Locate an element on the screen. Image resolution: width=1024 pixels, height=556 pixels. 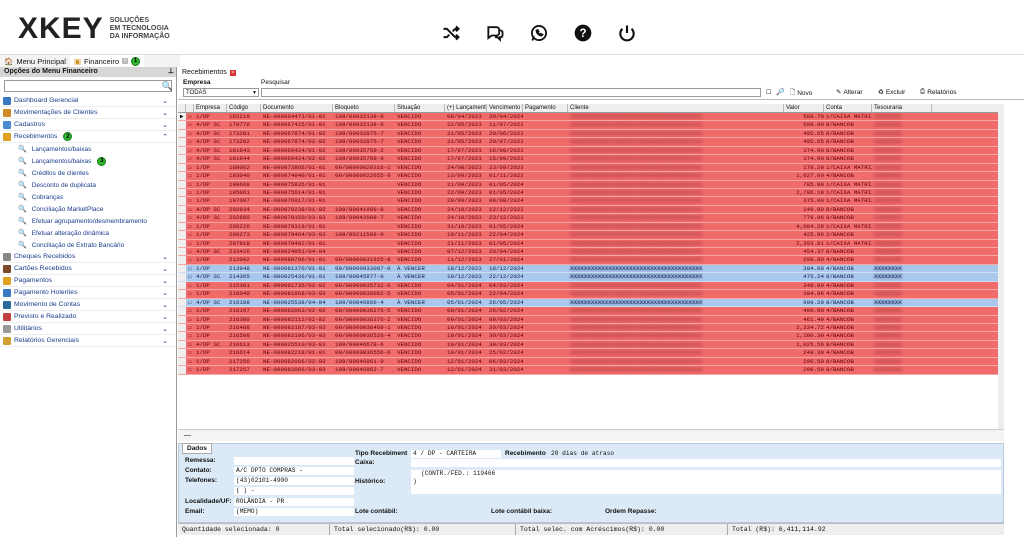
close-tab-icon: × is located at coordinates (232, 72).